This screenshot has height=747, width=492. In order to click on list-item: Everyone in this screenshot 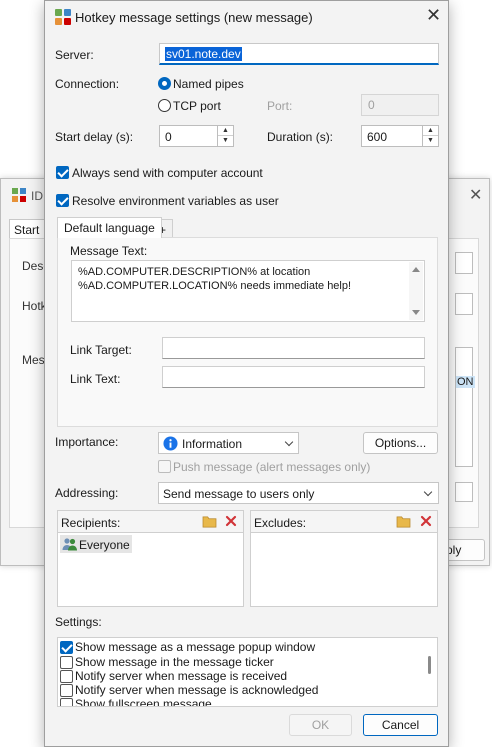, I will do `click(96, 544)`.